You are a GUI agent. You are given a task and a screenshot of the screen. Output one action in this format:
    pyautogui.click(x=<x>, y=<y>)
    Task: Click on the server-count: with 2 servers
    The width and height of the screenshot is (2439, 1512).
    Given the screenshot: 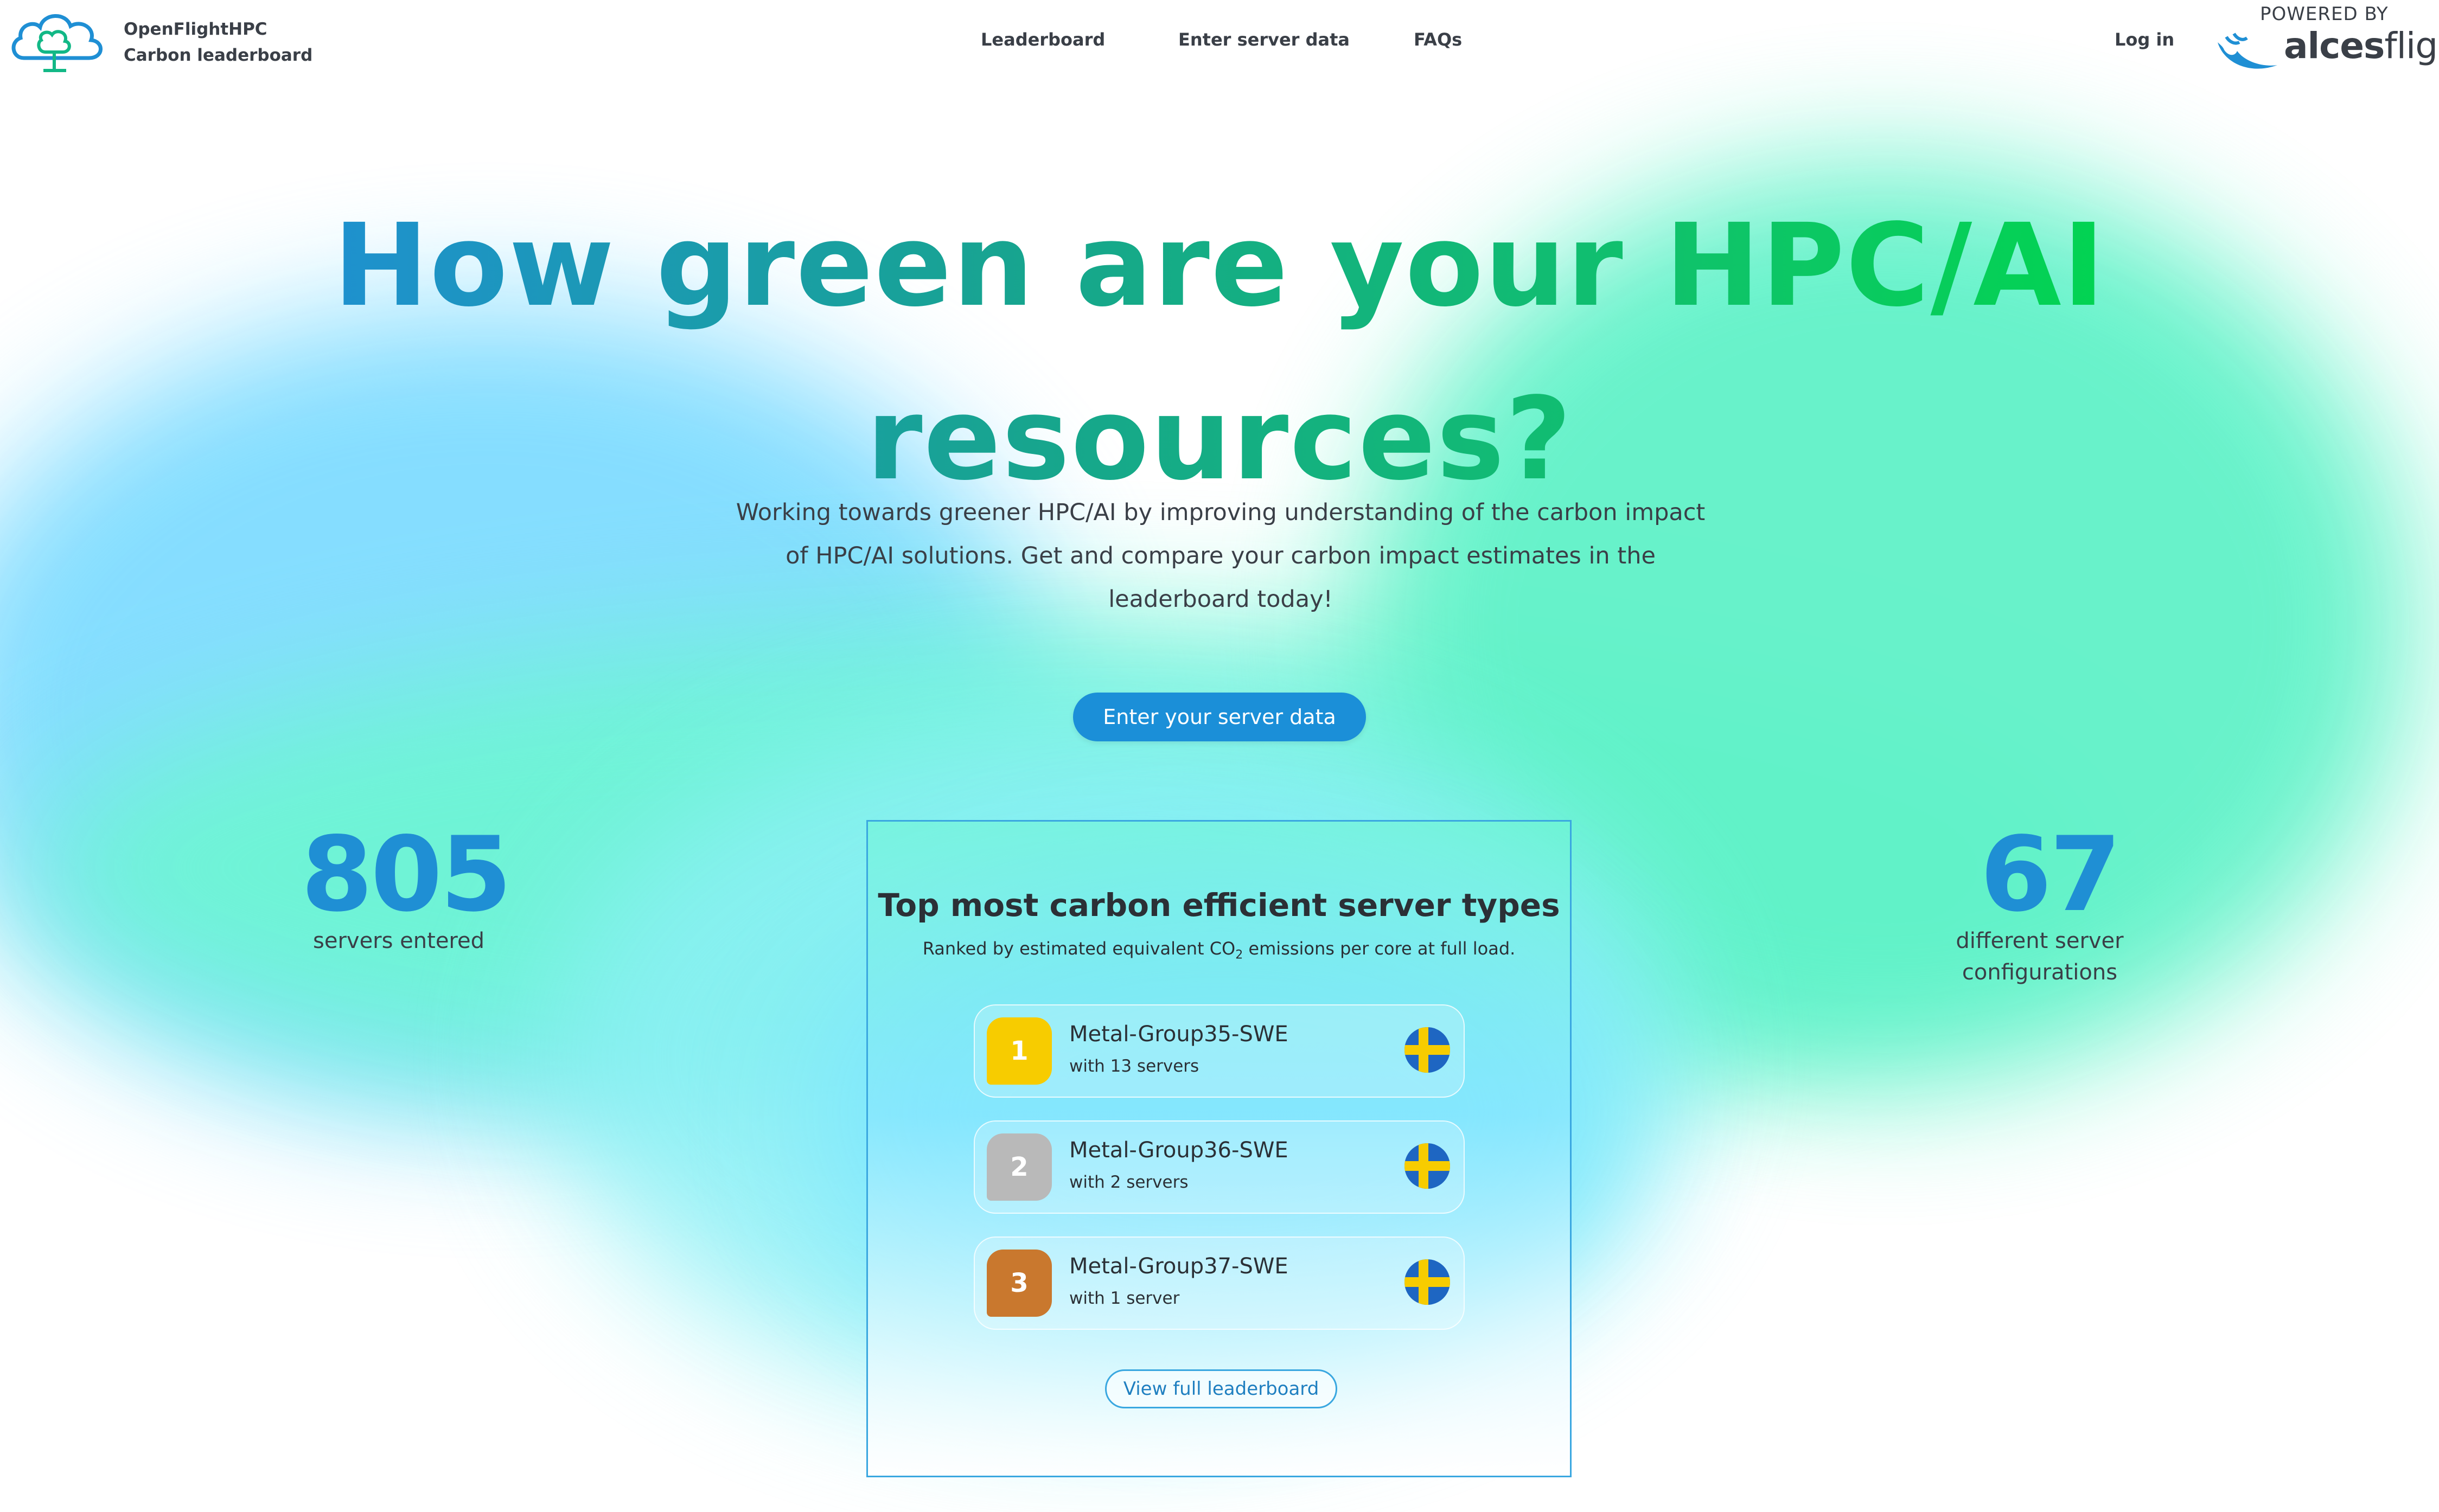 What is the action you would take?
    pyautogui.click(x=1129, y=1183)
    